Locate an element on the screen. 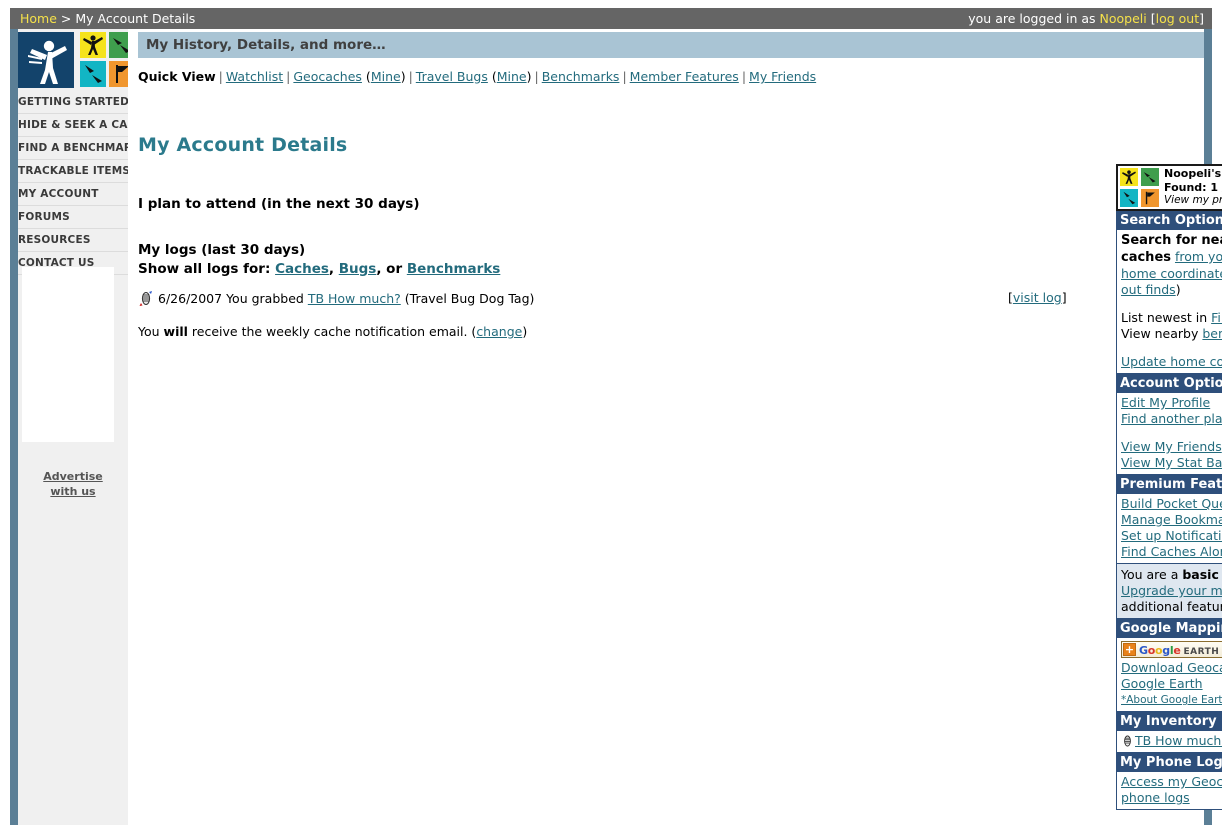 The width and height of the screenshot is (1222, 825). sidebar-item-my-account: MY ACCOUNT is located at coordinates (73, 194).